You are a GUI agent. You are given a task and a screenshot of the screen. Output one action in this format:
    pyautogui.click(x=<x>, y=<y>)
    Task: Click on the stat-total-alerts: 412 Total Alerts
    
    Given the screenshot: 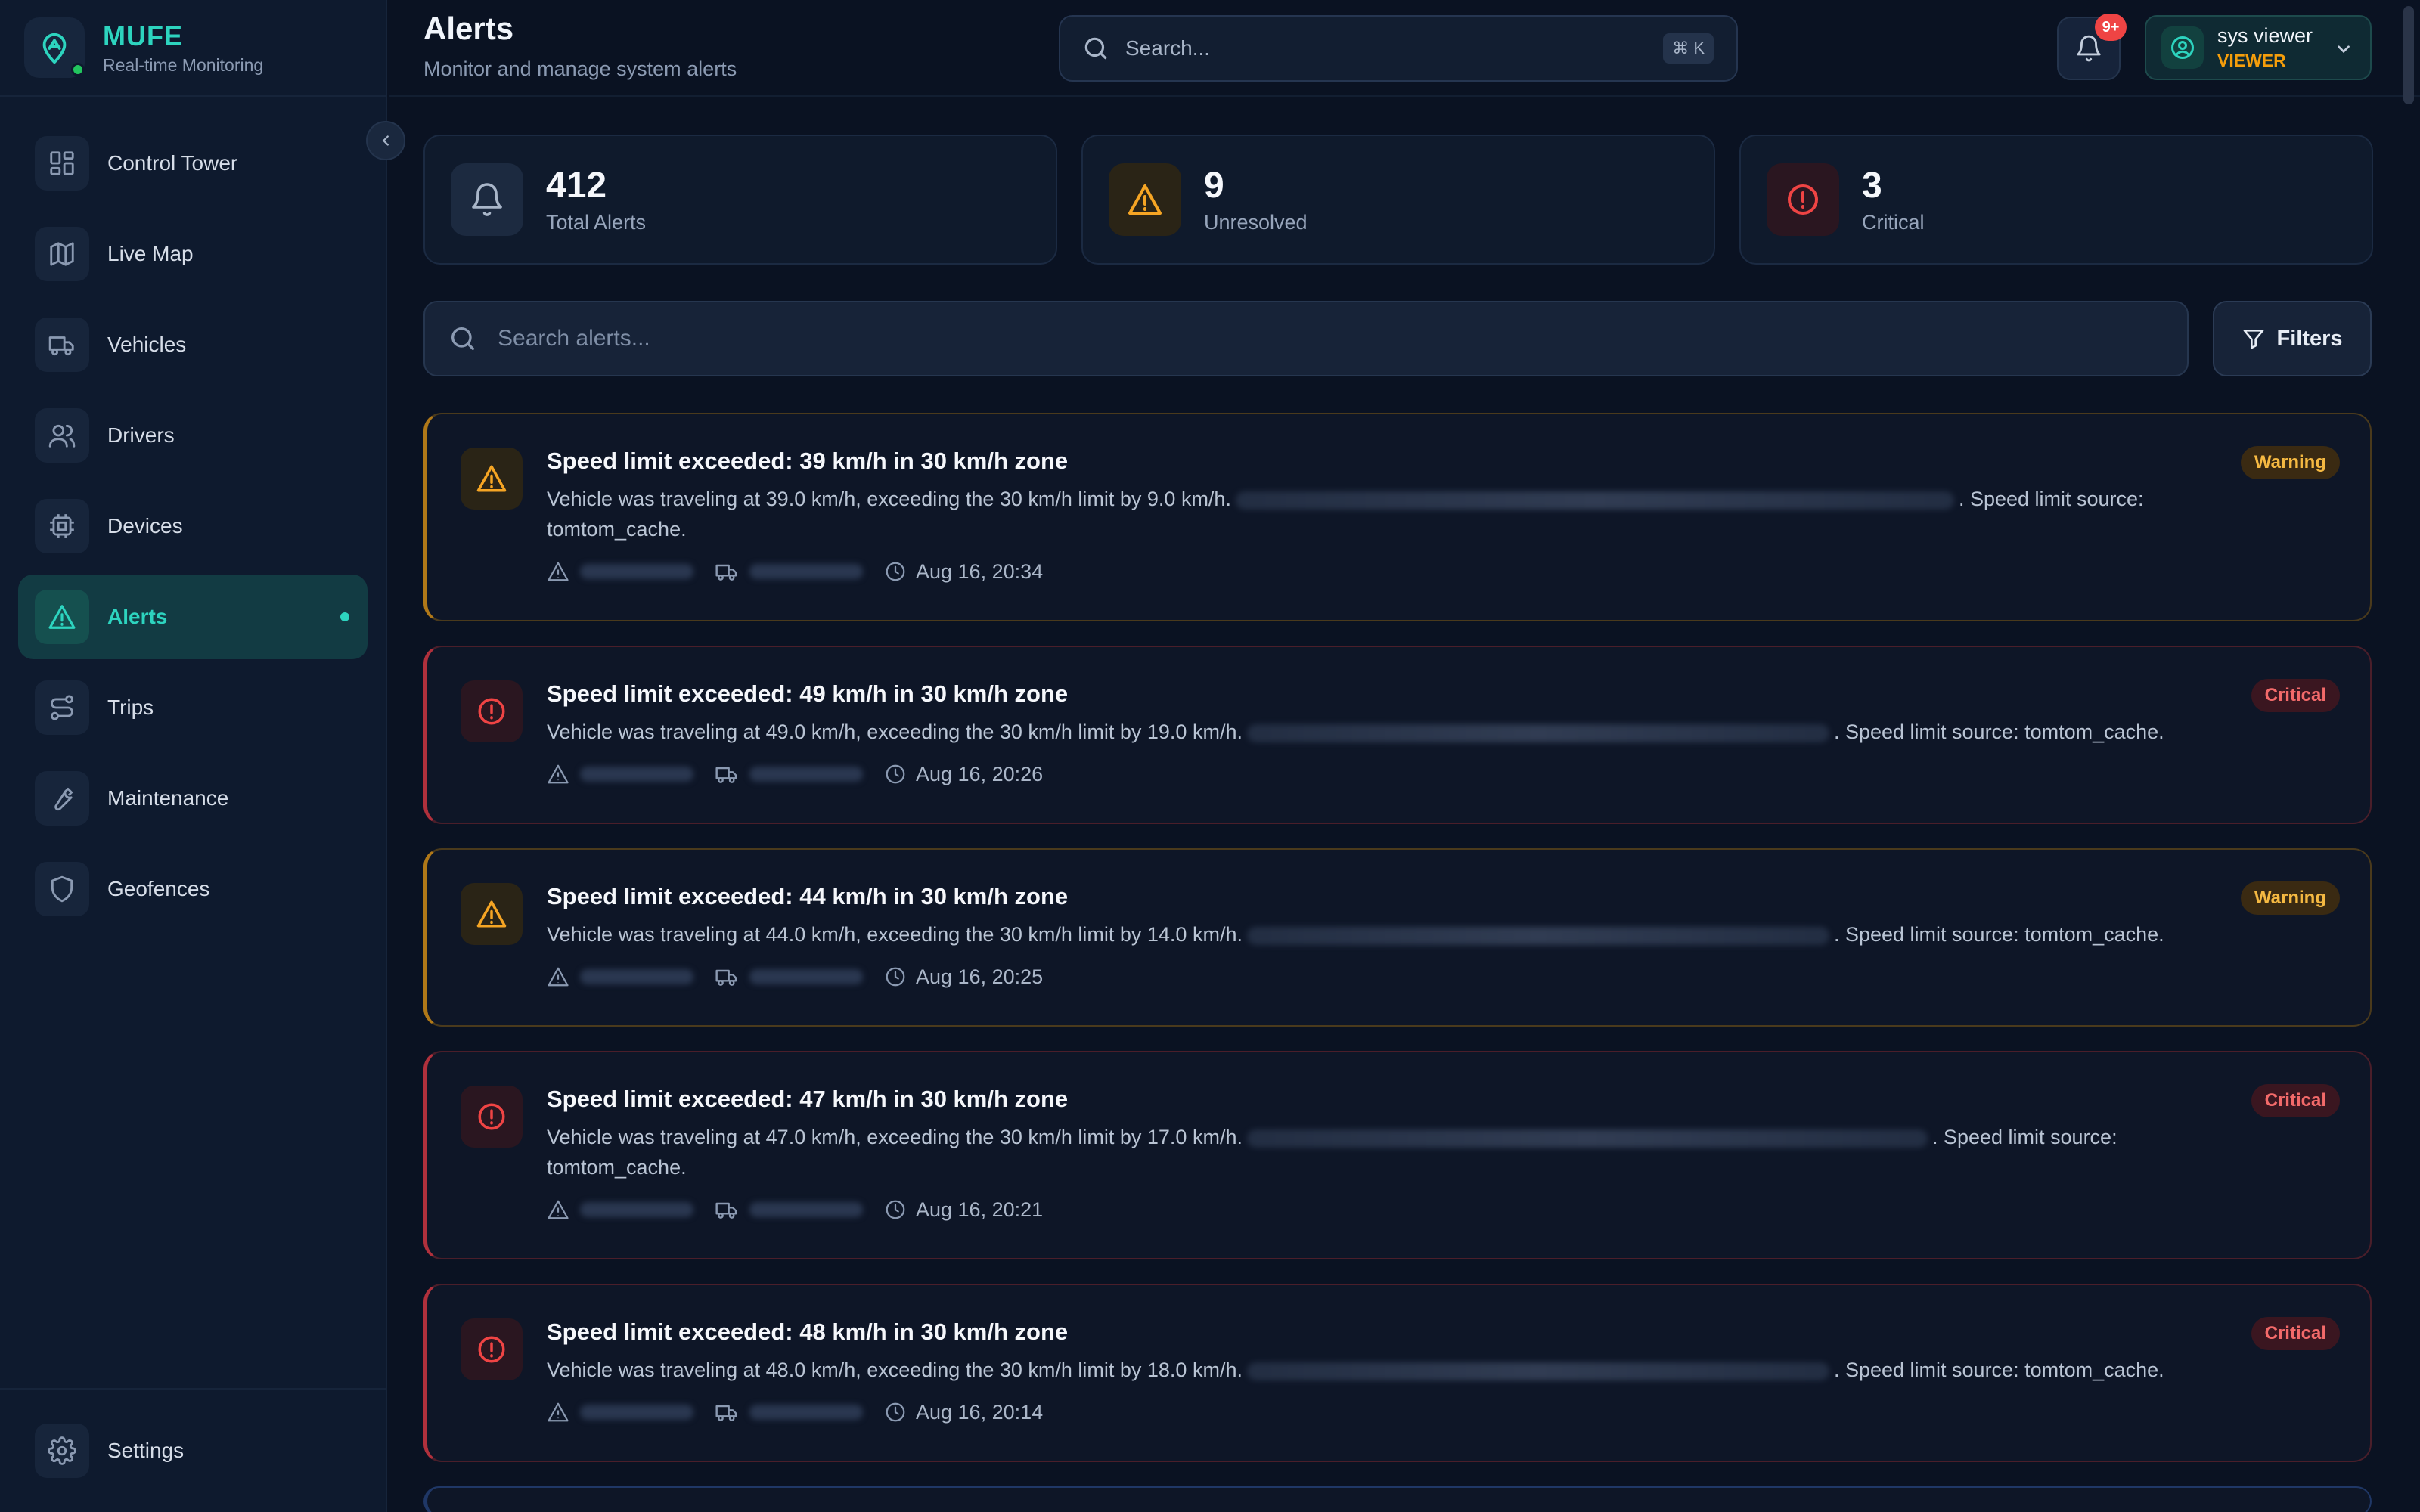 What is the action you would take?
    pyautogui.click(x=740, y=200)
    